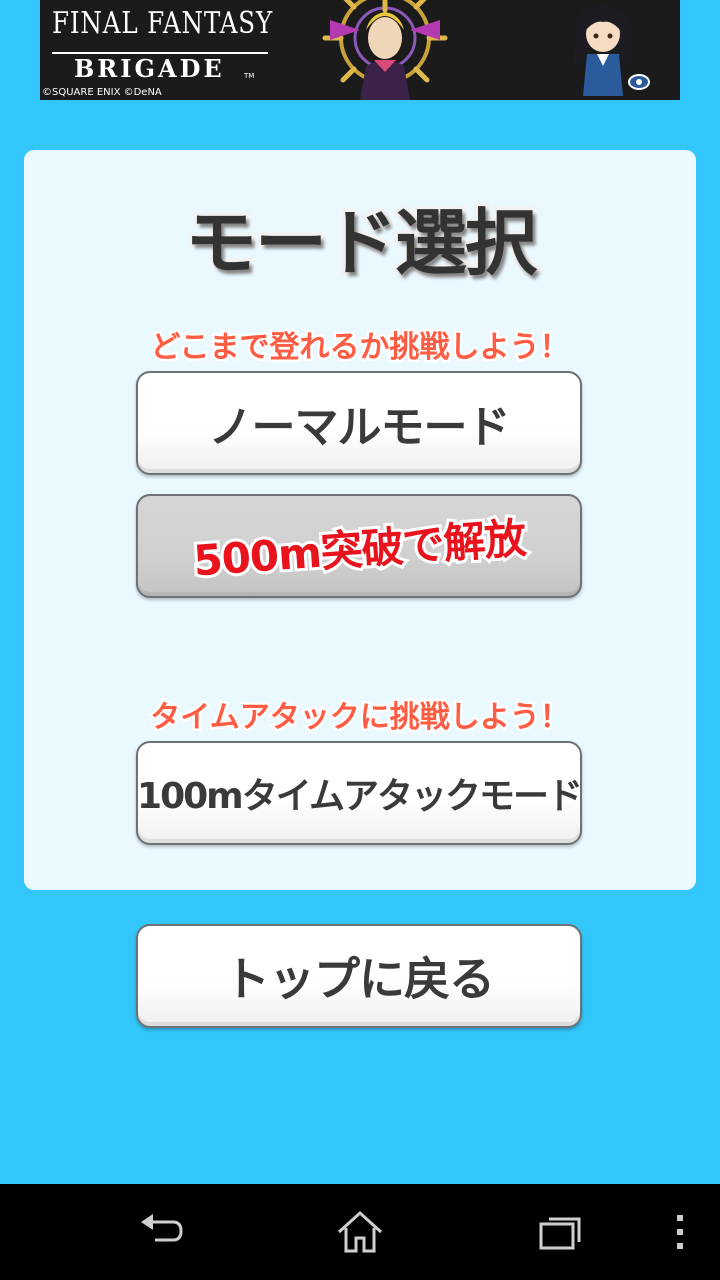 The width and height of the screenshot is (720, 1280). What do you see at coordinates (611, 51) in the screenshot?
I see `ad-chibi-character-art` at bounding box center [611, 51].